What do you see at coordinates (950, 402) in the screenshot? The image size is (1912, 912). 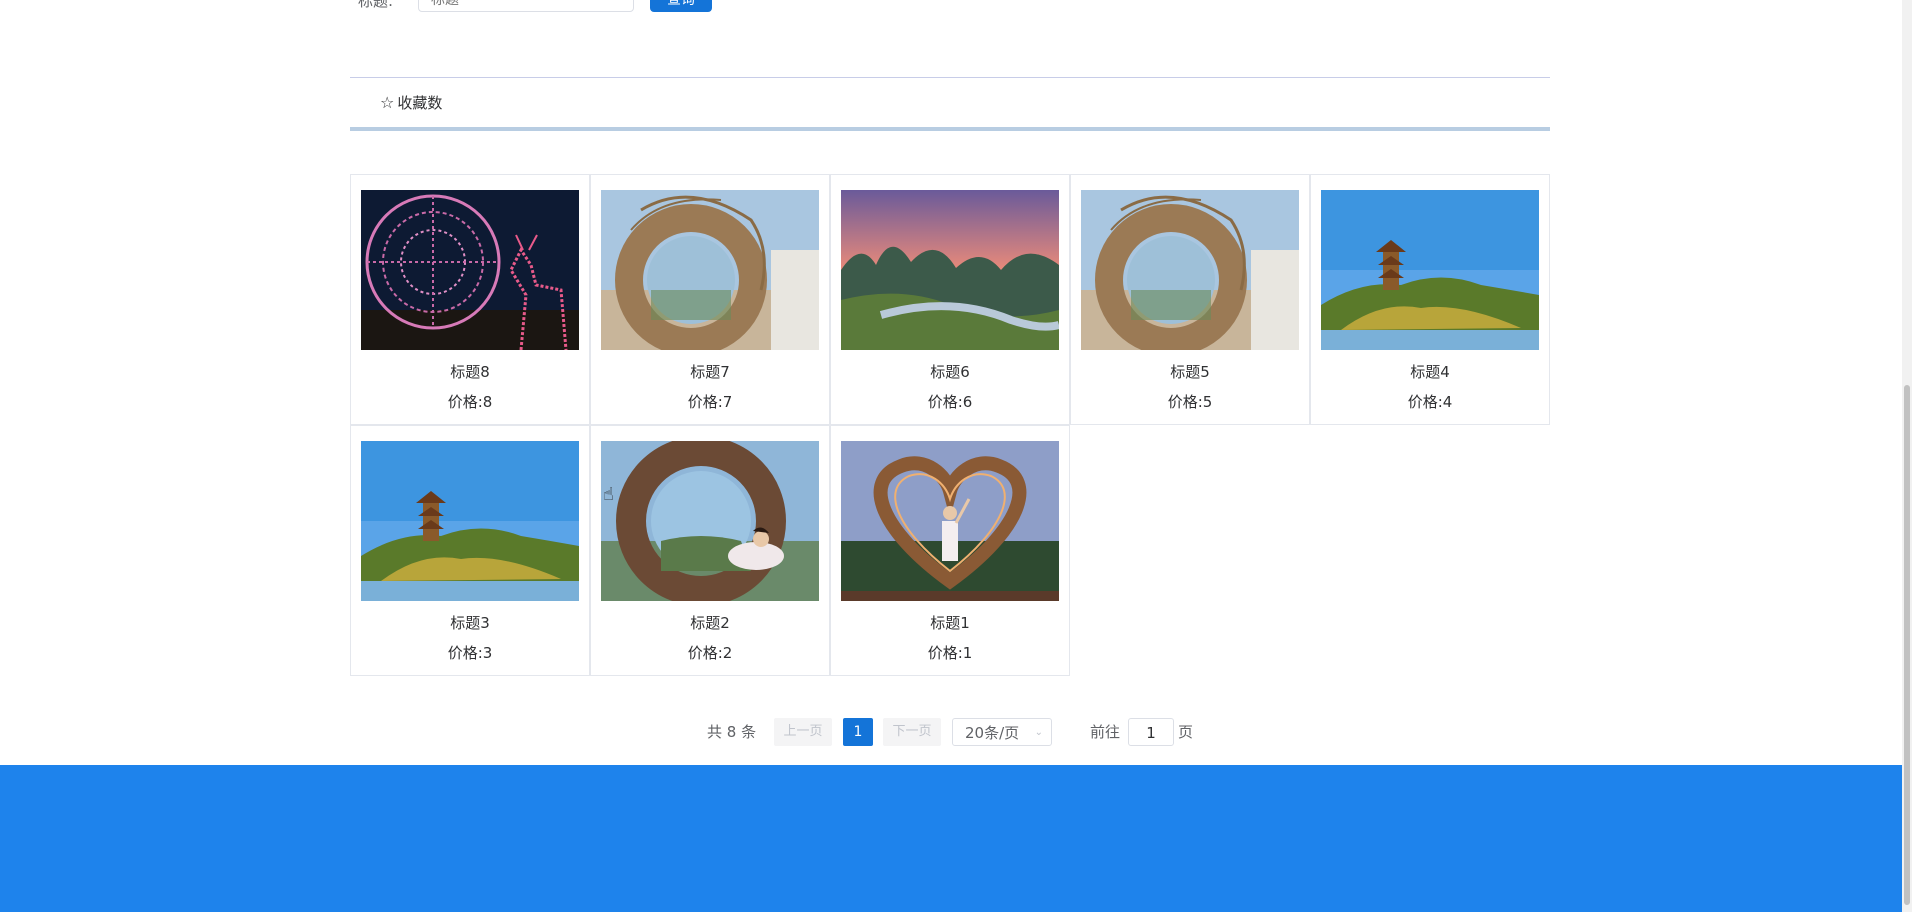 I see `product-price: 价格:6` at bounding box center [950, 402].